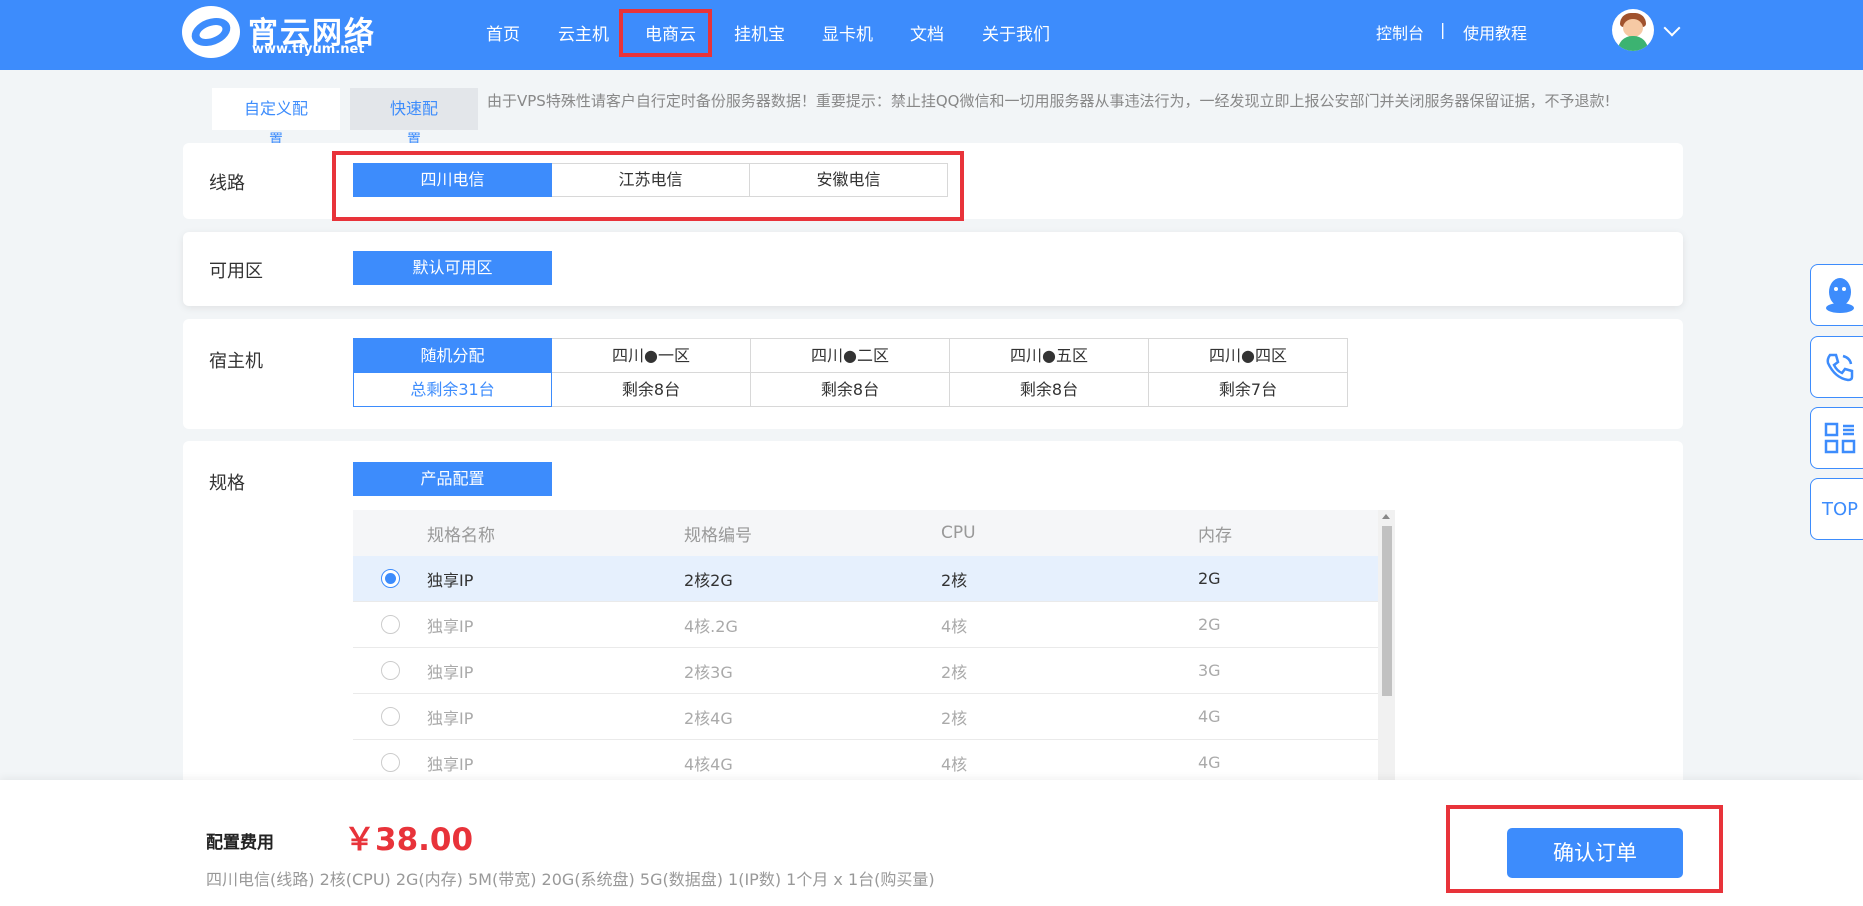 This screenshot has width=1863, height=906. I want to click on console-link: 控制台, so click(1400, 32).